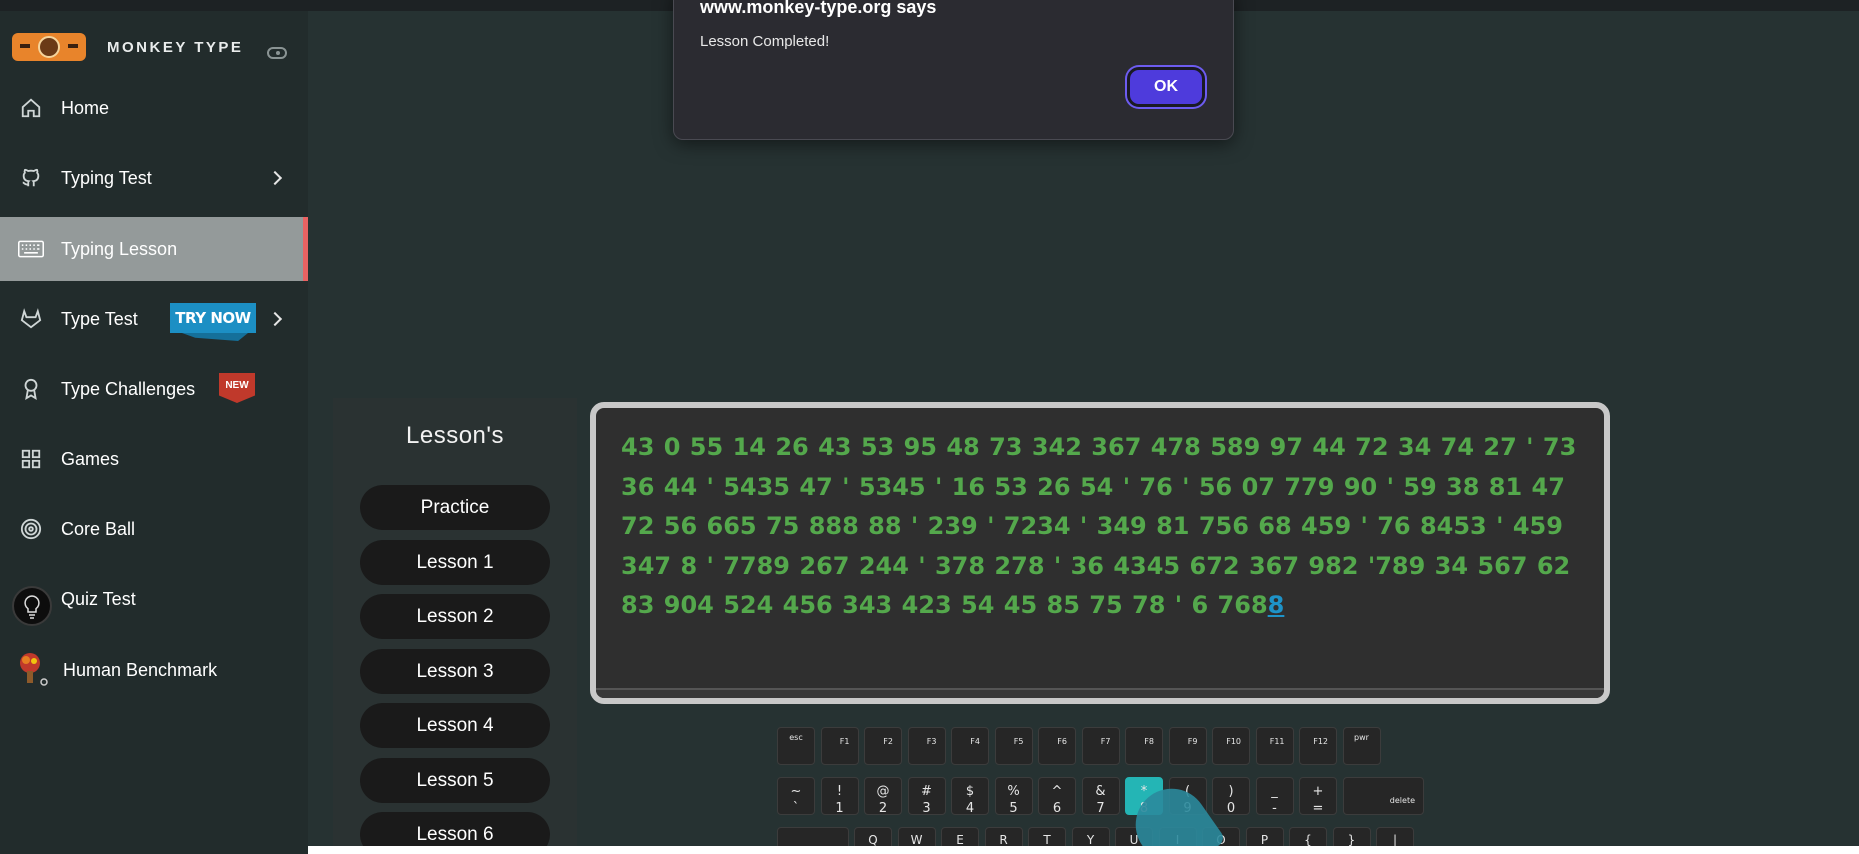 This screenshot has width=1859, height=854. Describe the element at coordinates (154, 319) in the screenshot. I see `sidebar-item-type-test: Type Test TRY NOW` at that location.